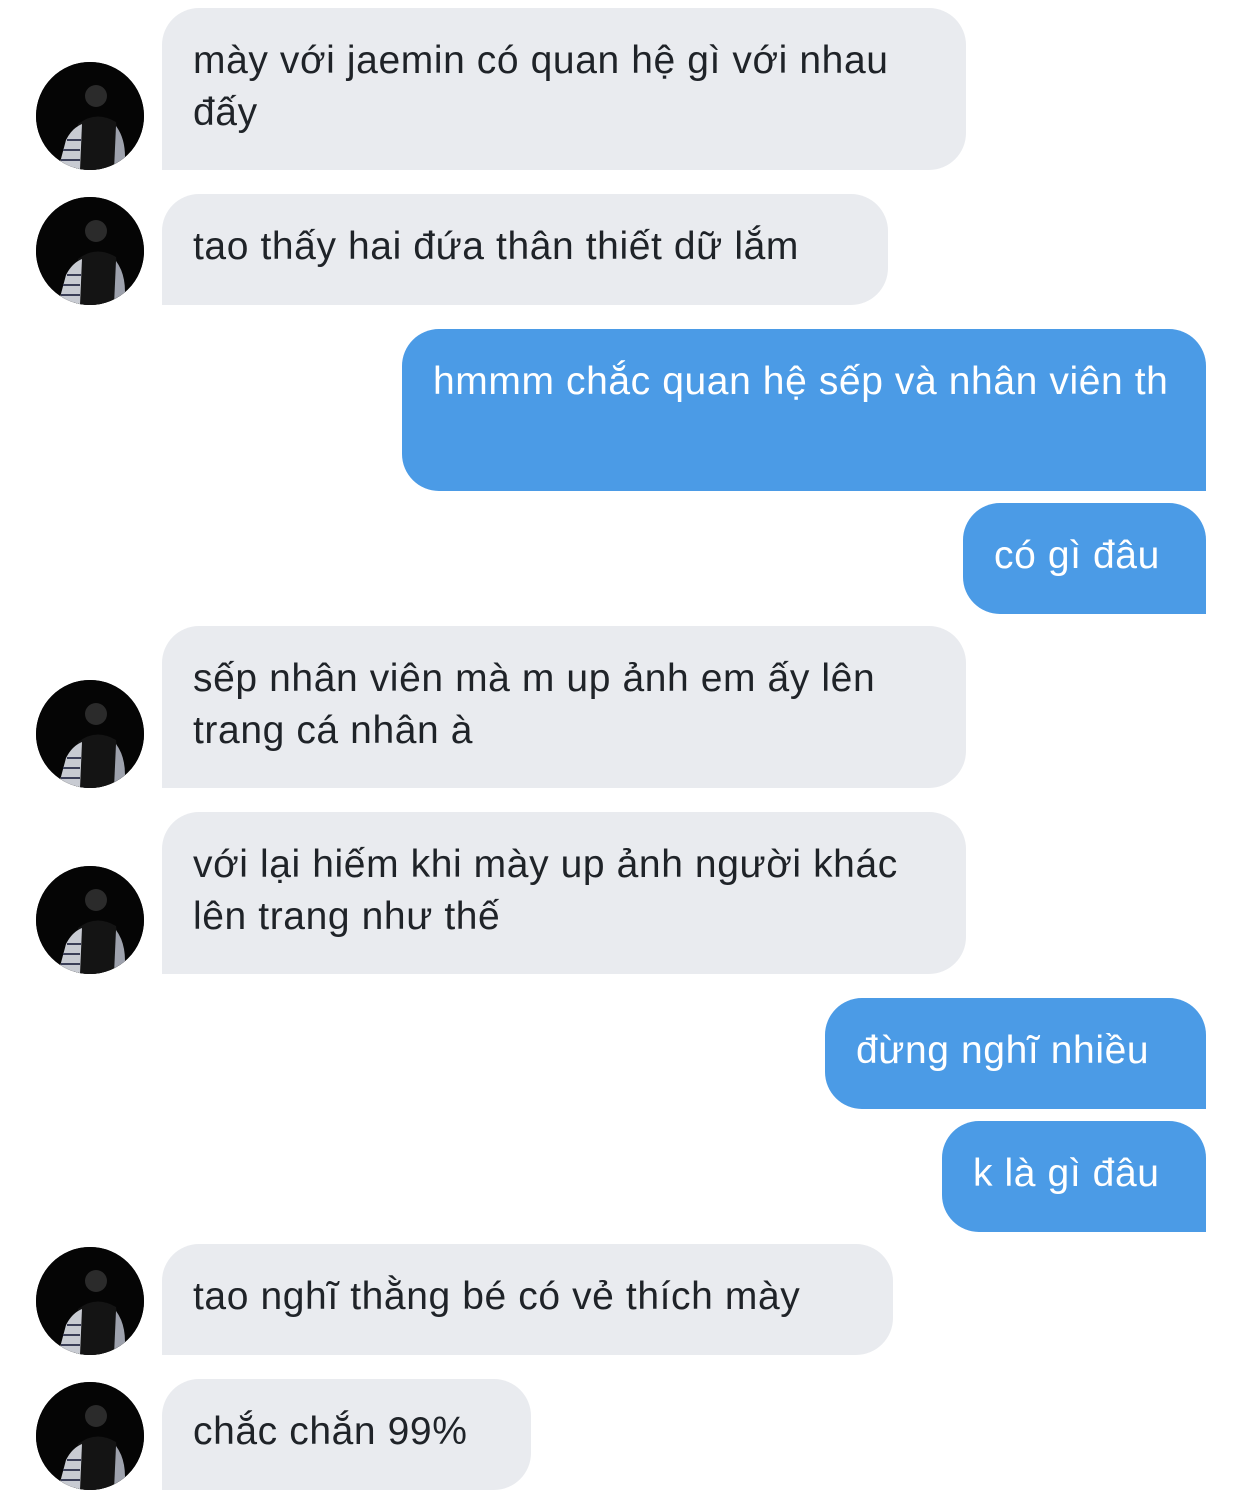  Describe the element at coordinates (330, 1431) in the screenshot. I see `message-text: chắc chắn 99%` at that location.